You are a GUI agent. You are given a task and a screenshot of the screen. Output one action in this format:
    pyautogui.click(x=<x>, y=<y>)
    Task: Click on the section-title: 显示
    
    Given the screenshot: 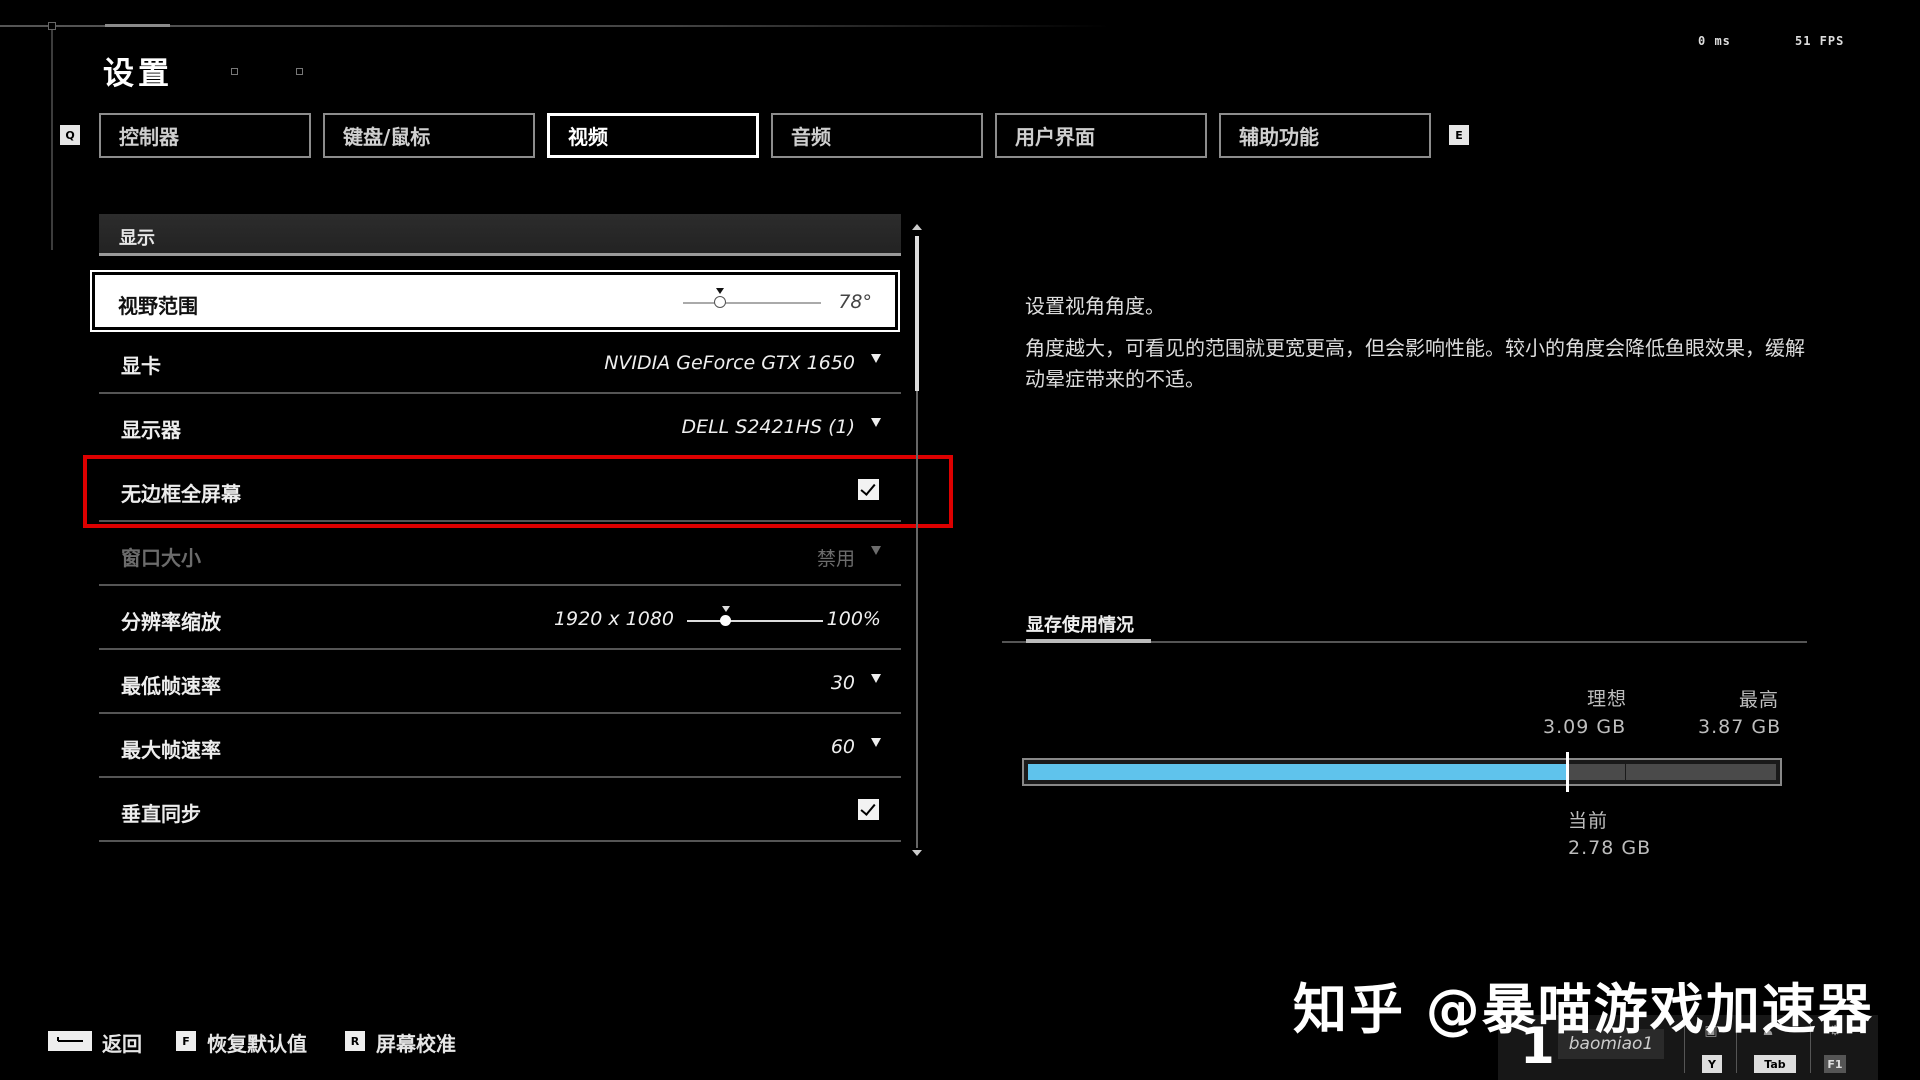 What is the action you would take?
    pyautogui.click(x=137, y=238)
    